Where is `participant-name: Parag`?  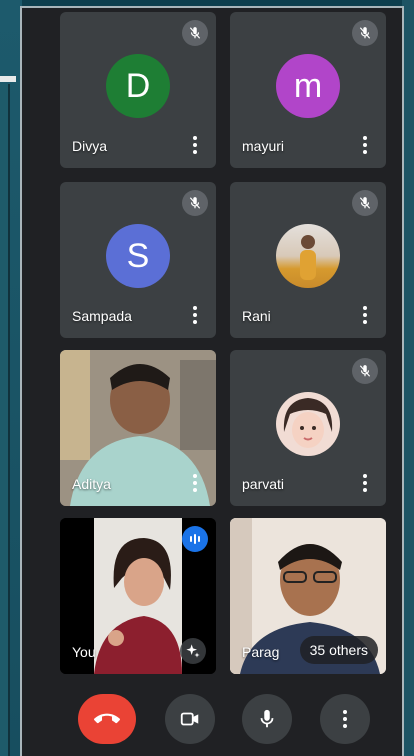 participant-name: Parag is located at coordinates (261, 652).